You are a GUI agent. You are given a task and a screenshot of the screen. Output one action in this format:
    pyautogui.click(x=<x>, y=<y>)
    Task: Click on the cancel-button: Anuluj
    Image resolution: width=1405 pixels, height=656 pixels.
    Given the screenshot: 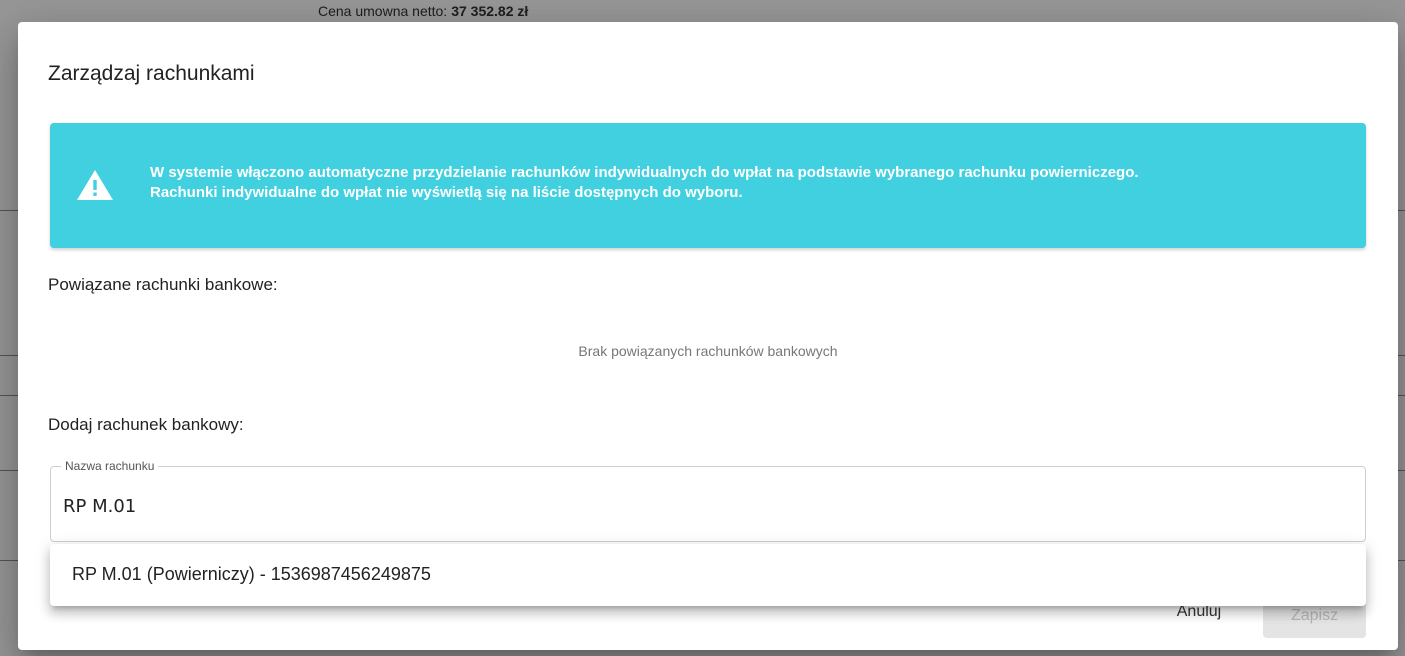 What is the action you would take?
    pyautogui.click(x=1199, y=620)
    